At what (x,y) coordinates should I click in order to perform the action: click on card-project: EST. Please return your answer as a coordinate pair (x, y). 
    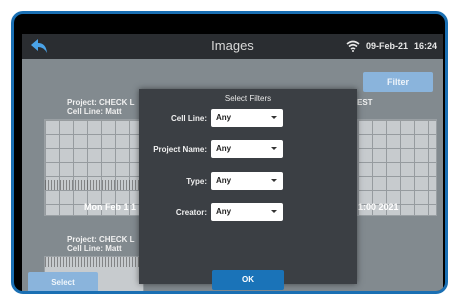
    Looking at the image, I should click on (365, 102).